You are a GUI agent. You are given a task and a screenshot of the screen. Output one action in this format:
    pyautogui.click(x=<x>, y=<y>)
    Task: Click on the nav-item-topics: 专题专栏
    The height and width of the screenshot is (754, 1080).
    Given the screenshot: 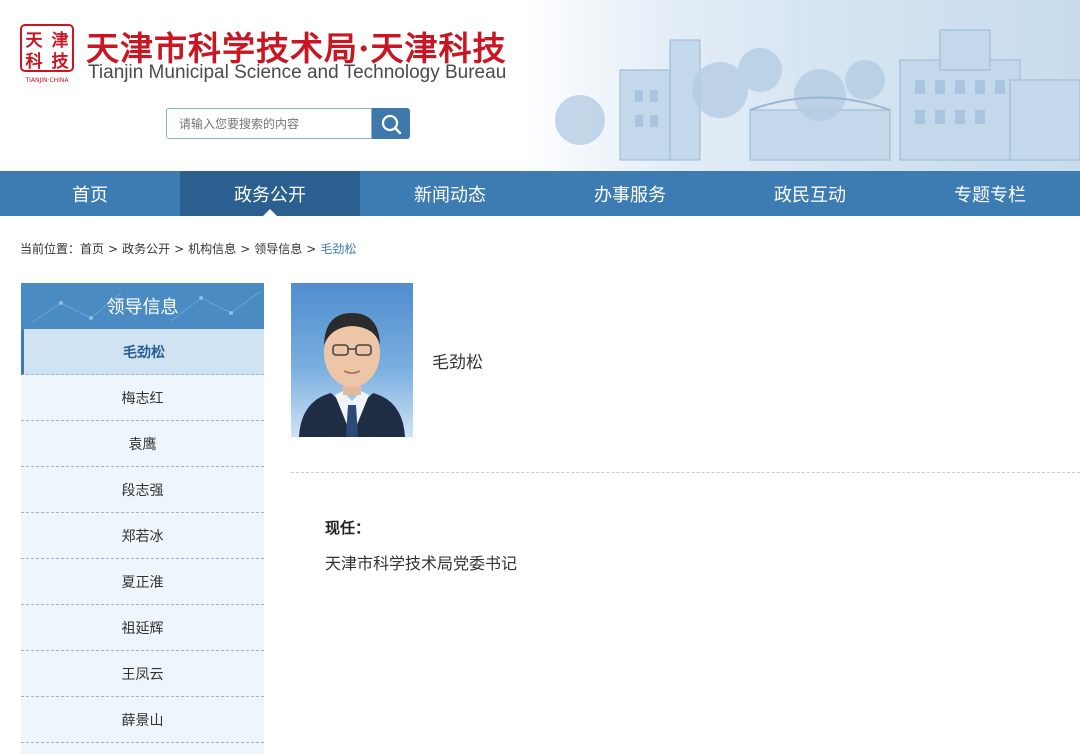 What is the action you would take?
    pyautogui.click(x=990, y=193)
    